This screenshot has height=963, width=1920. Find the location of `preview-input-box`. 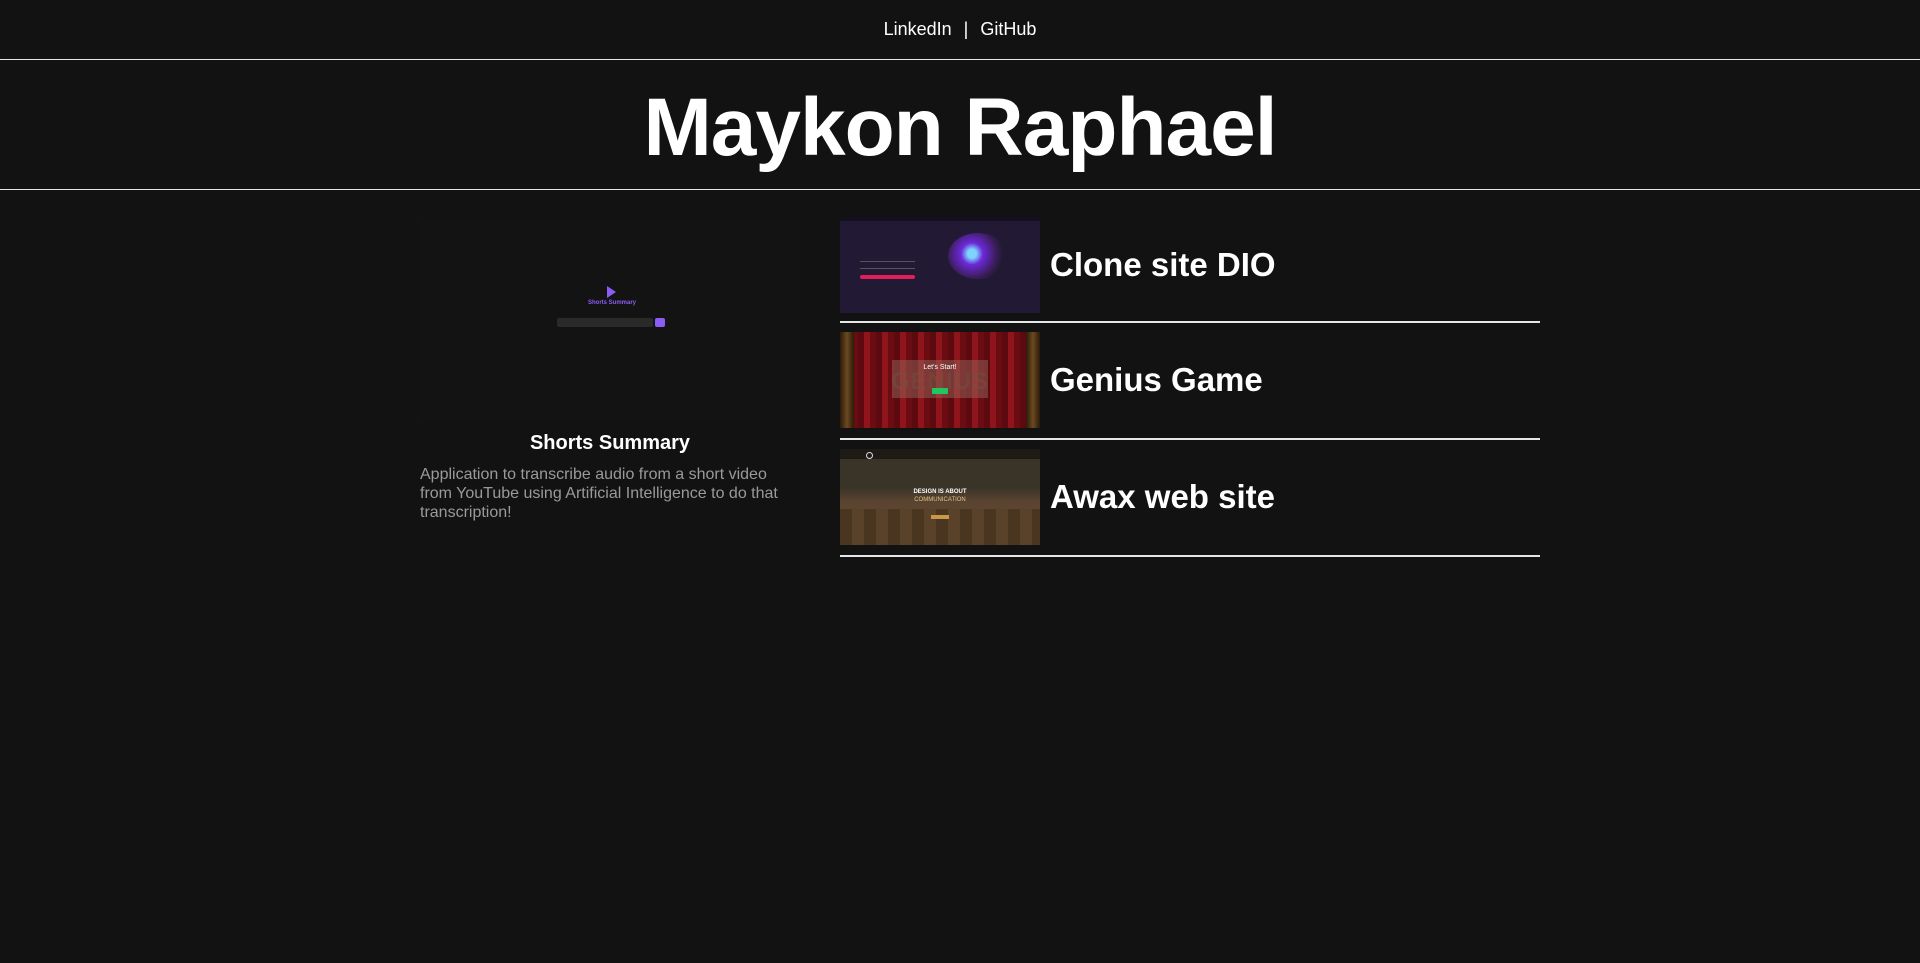

preview-input-box is located at coordinates (605, 322).